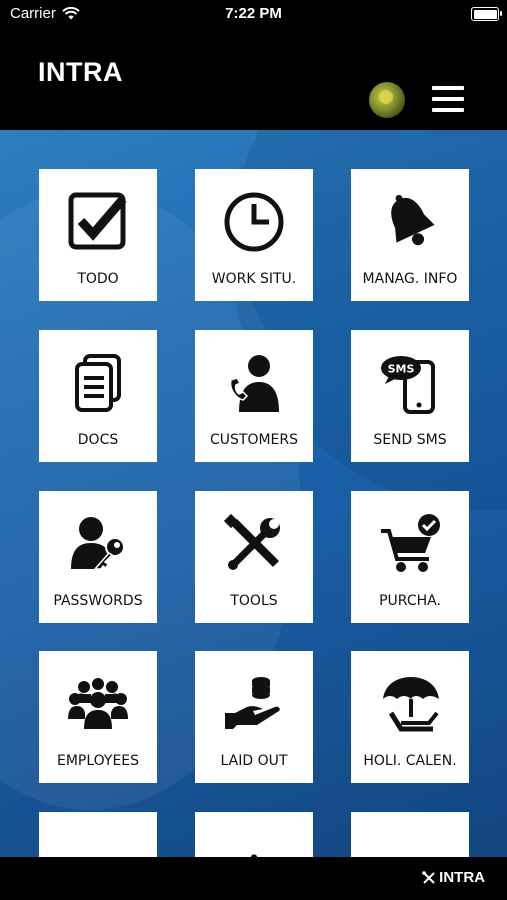  I want to click on checkbox-icon, so click(98, 222).